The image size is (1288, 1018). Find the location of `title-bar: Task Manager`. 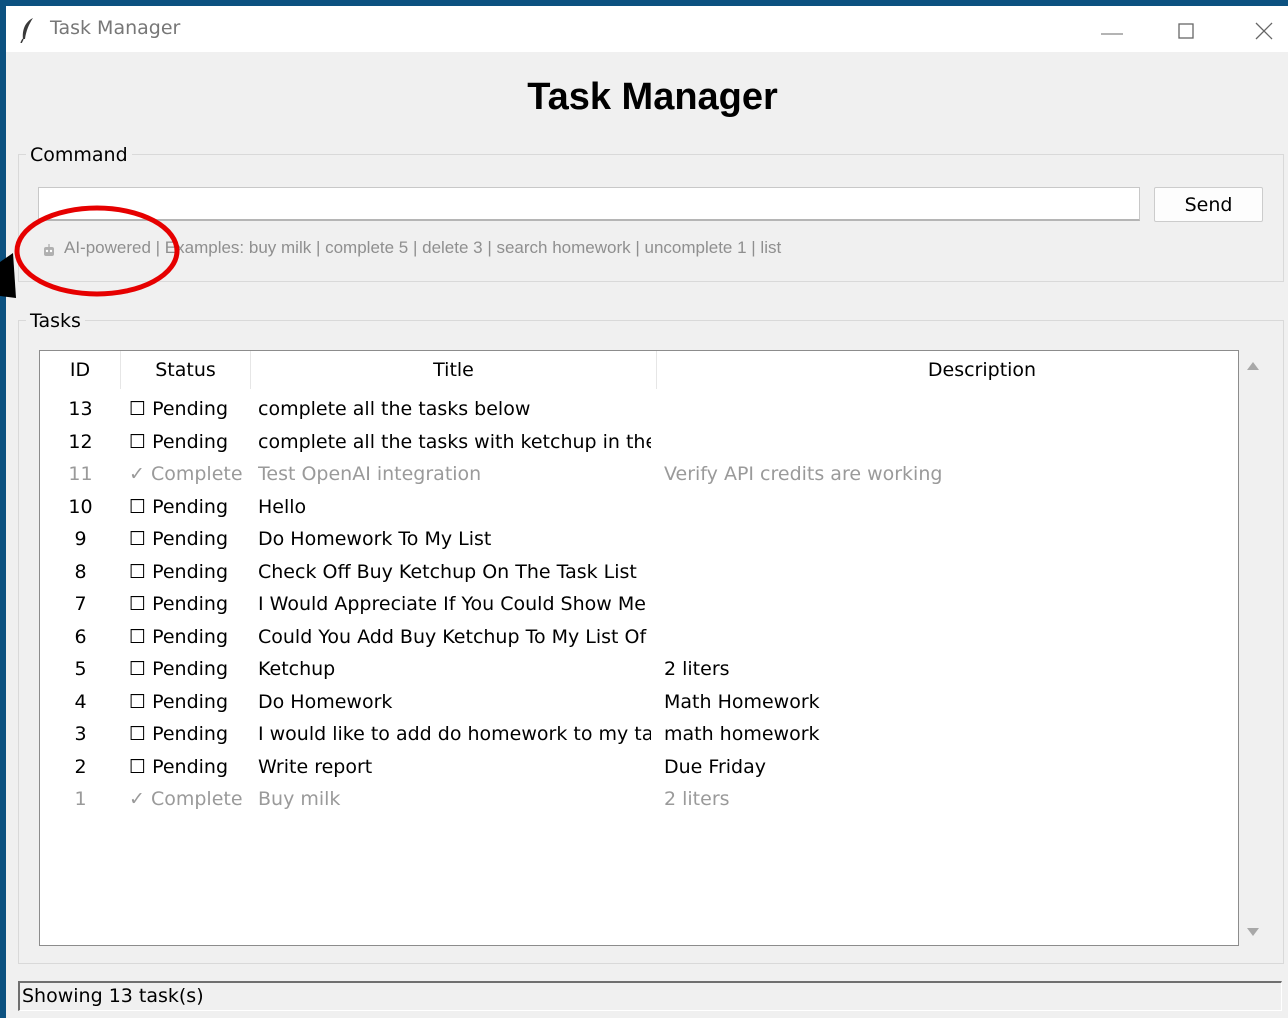

title-bar: Task Manager is located at coordinates (647, 29).